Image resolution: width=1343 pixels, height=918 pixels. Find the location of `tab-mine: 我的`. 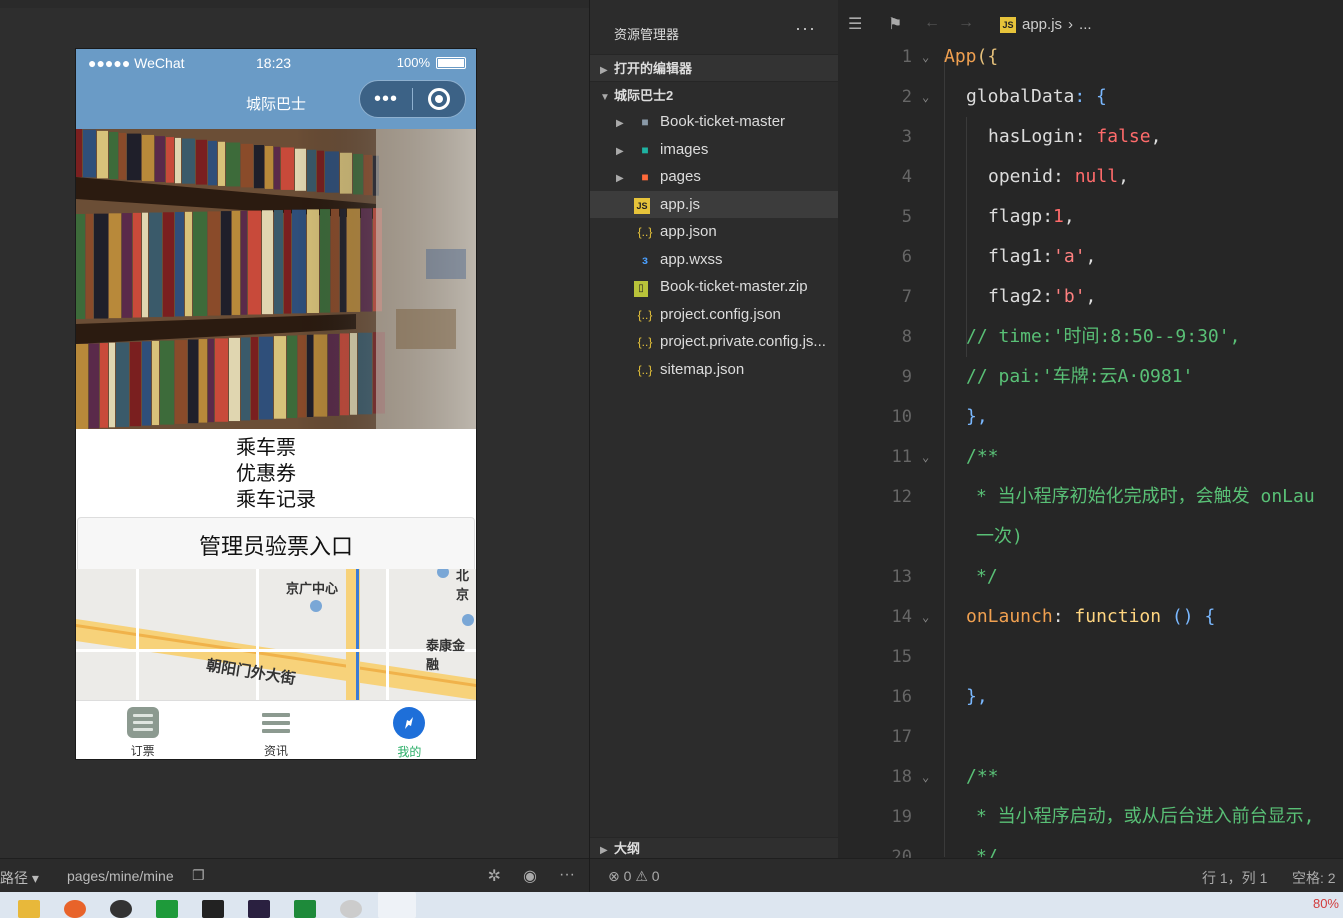

tab-mine: 我的 is located at coordinates (409, 730).